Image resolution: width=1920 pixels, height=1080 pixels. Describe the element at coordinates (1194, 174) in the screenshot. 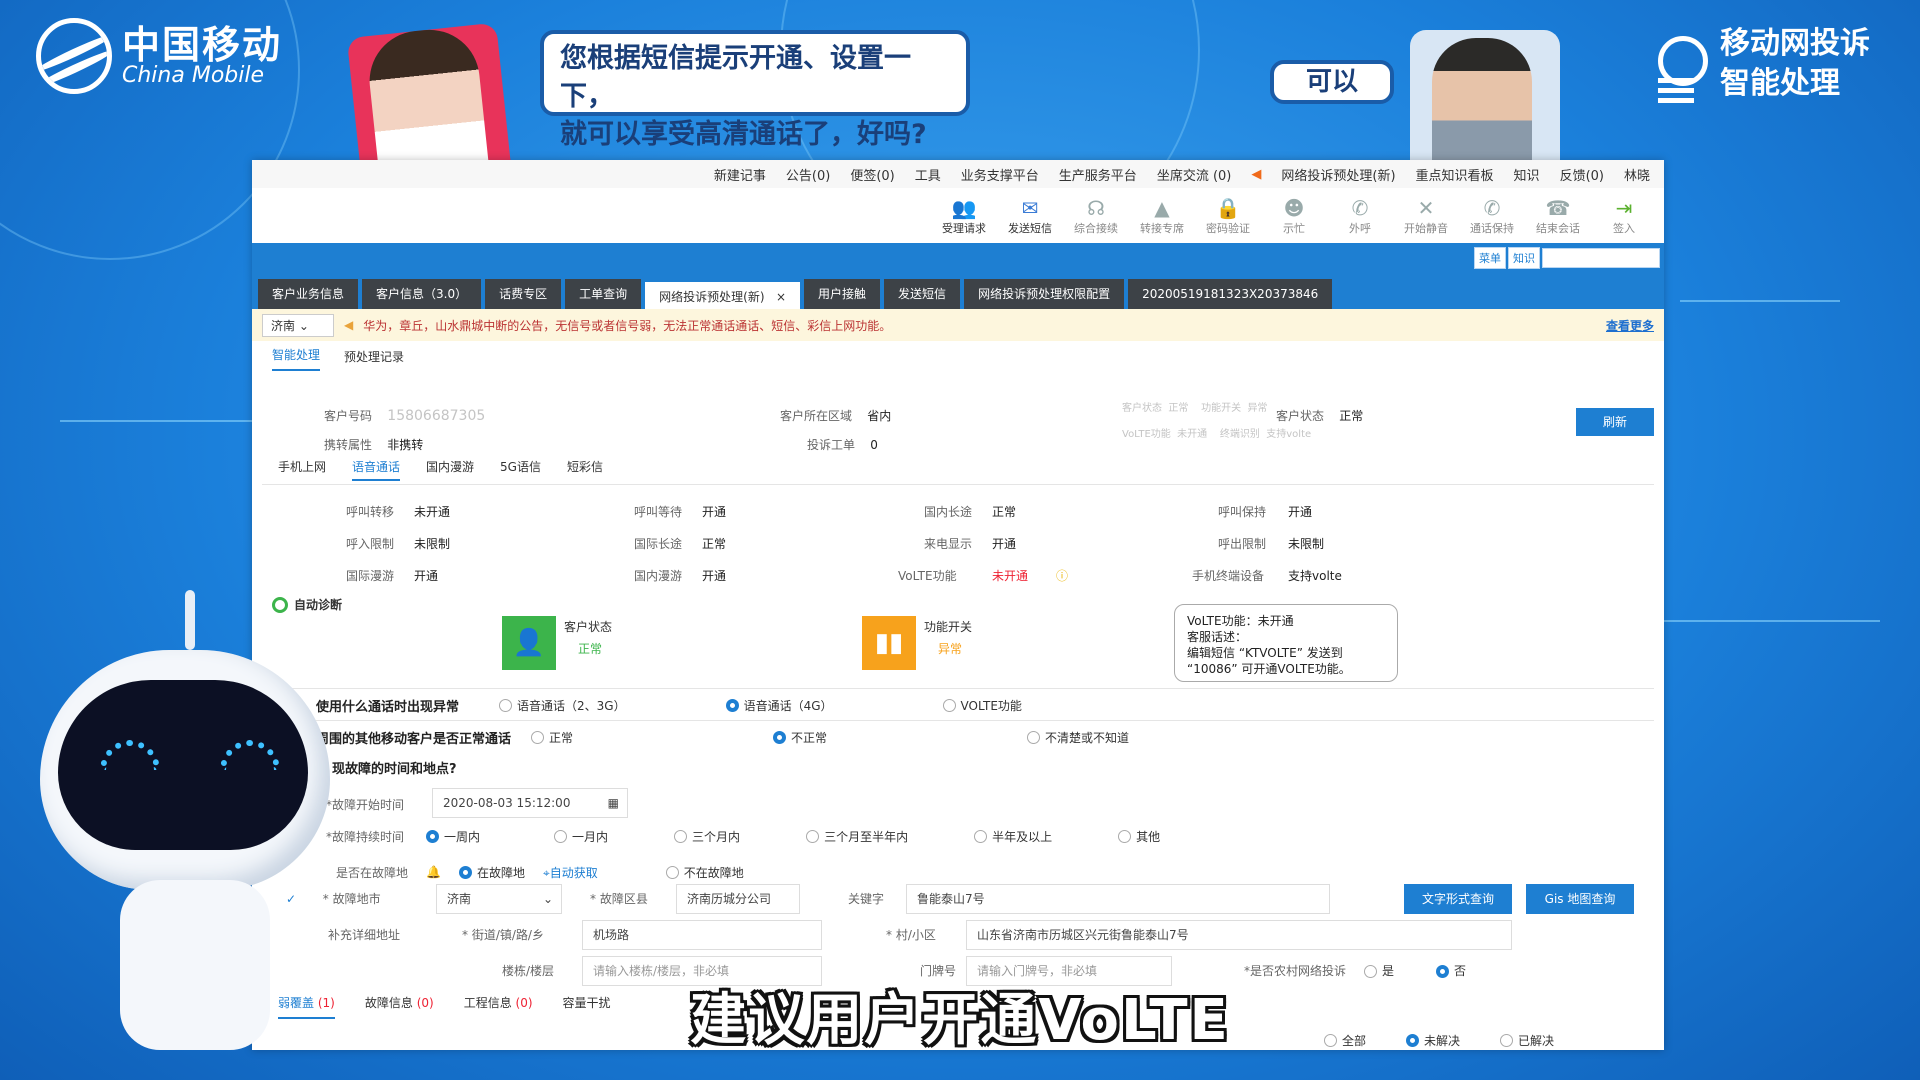

I see `menu-item: 坐席交流 (0)` at that location.